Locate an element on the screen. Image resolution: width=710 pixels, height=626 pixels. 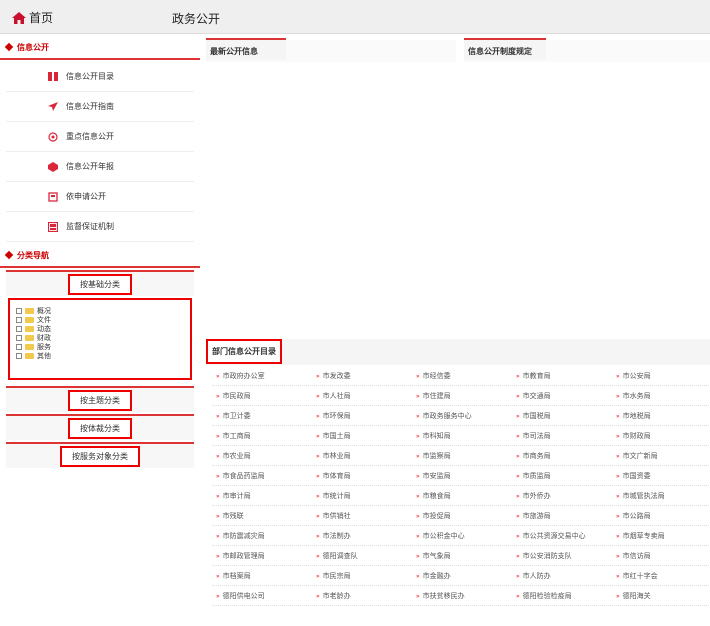
sidebar-item-key-info: 重点信息公开 is located at coordinates (100, 137).